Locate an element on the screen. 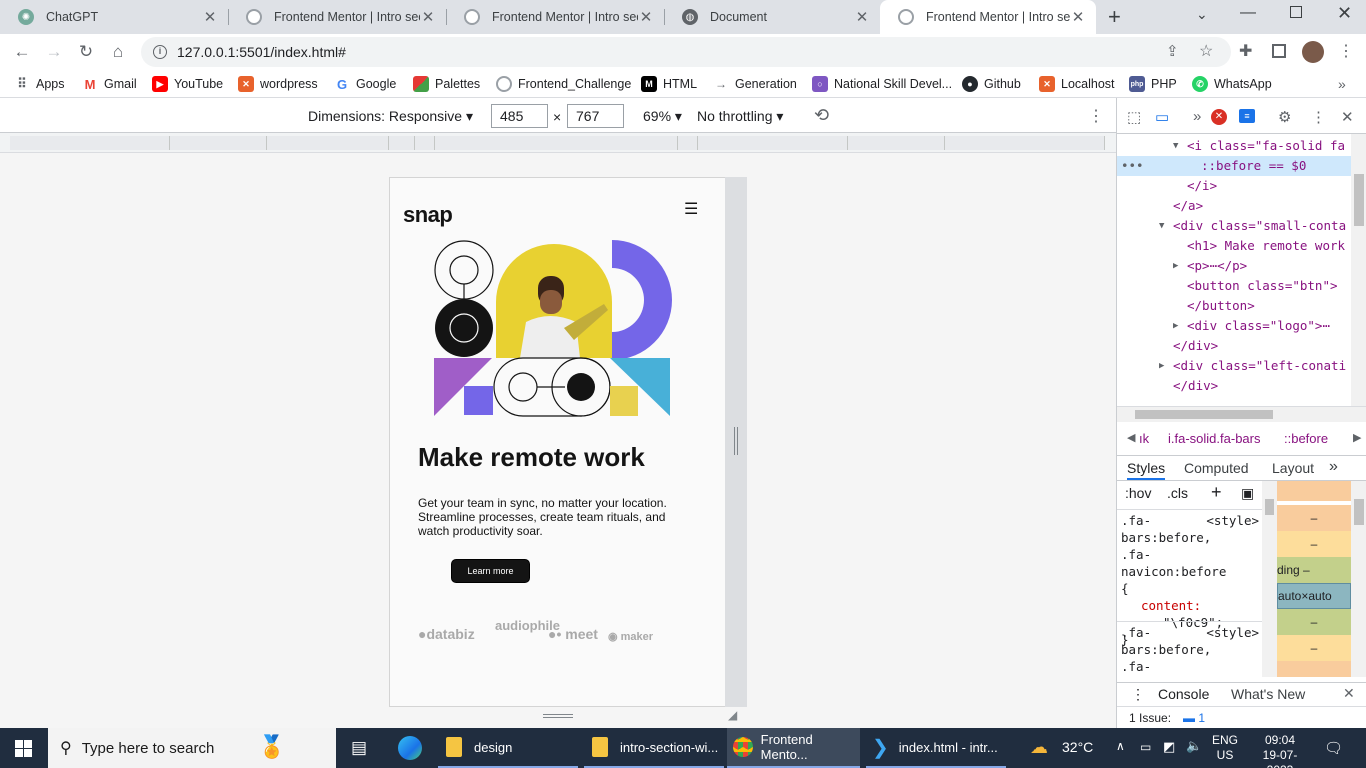  dom-node: <h1> Make remote work is located at coordinates (1234, 246).